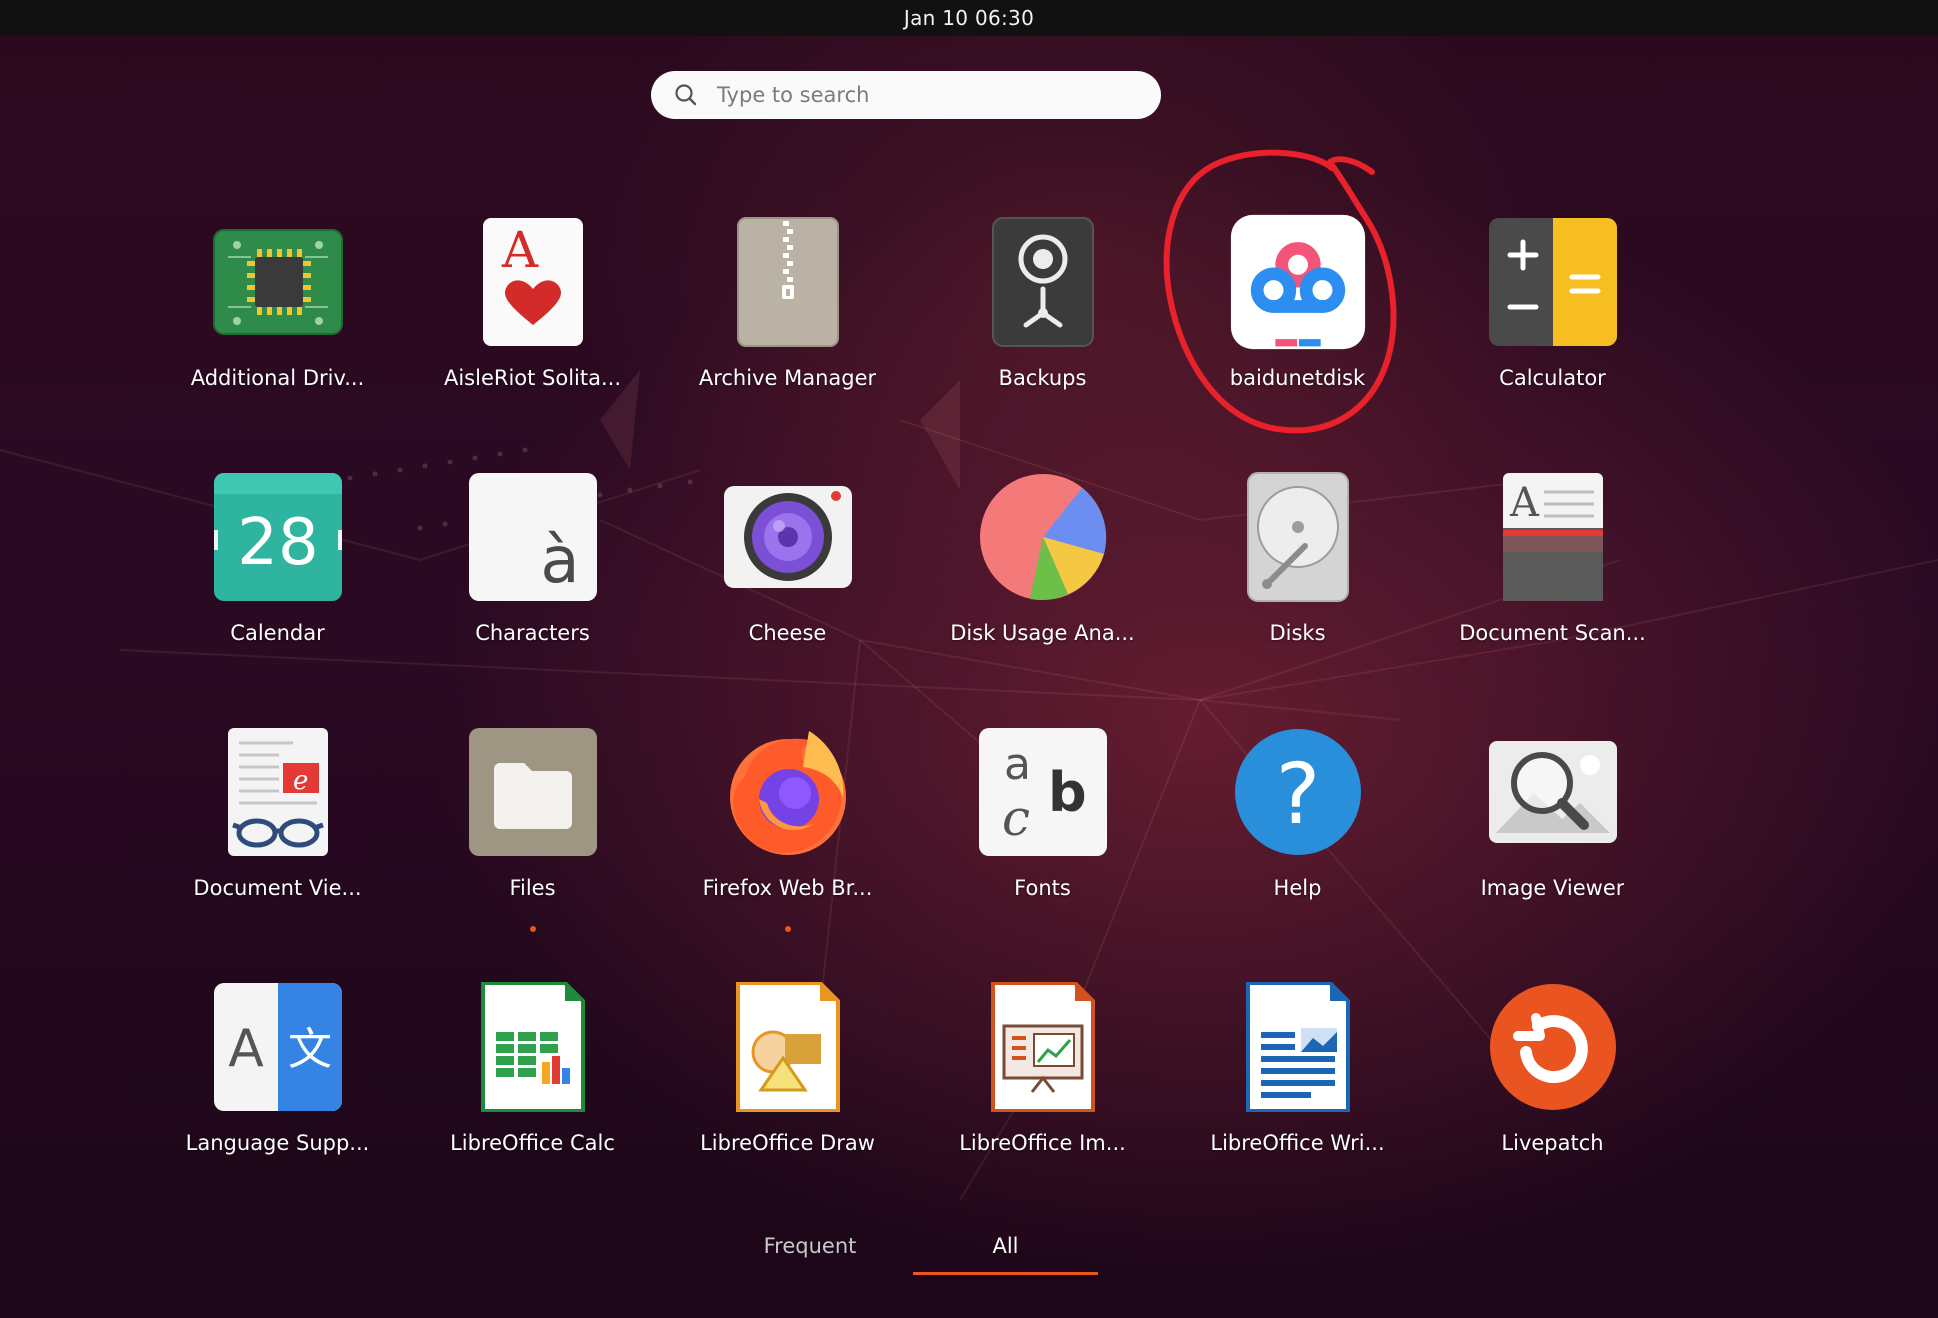 The height and width of the screenshot is (1318, 1938). I want to click on image-viewer-icon, so click(1552, 792).